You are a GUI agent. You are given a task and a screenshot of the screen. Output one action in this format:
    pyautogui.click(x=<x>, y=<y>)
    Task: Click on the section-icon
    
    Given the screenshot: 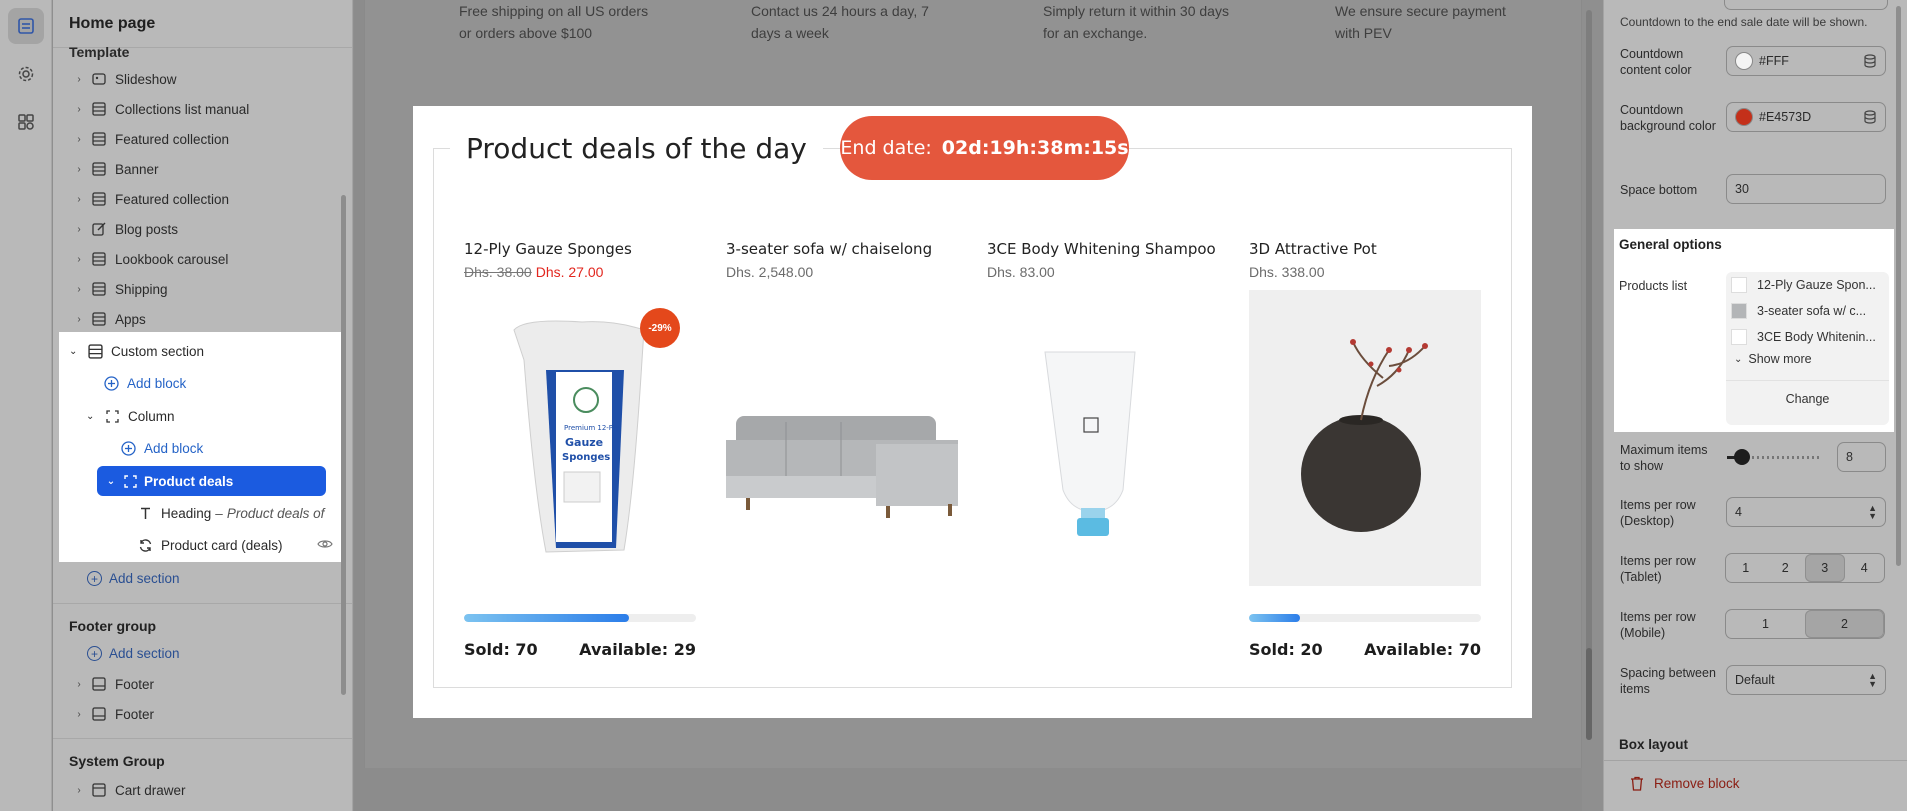 What is the action you would take?
    pyautogui.click(x=99, y=199)
    